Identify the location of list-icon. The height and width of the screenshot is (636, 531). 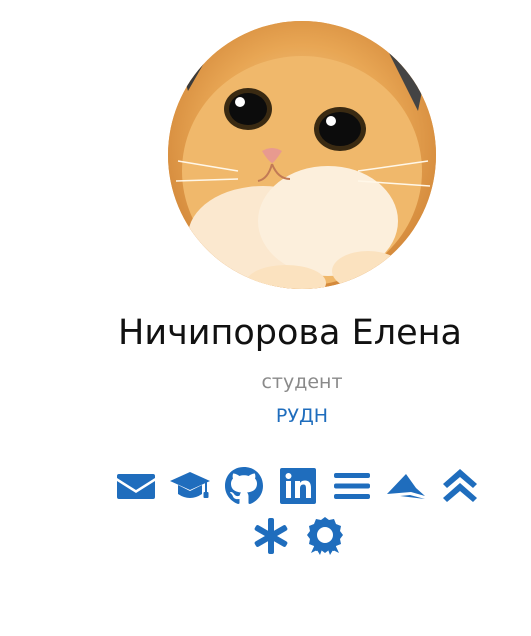
(352, 486).